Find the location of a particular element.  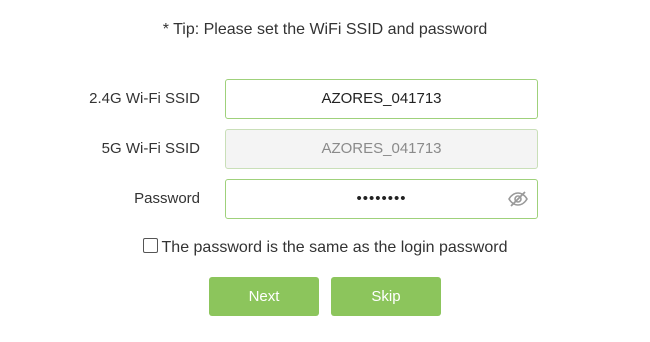

ssid-5g-row: 5G Wi-Fi SSID AZORES_041713 is located at coordinates (325, 149).